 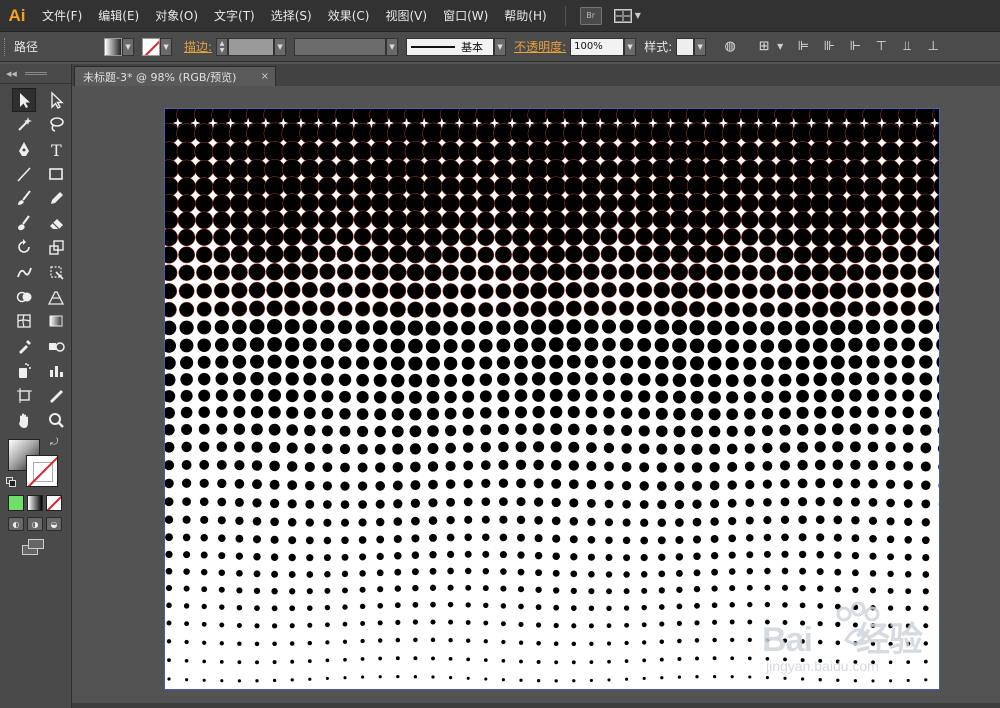 What do you see at coordinates (280, 46) in the screenshot?
I see `stroke-weight-dropdown: ▼` at bounding box center [280, 46].